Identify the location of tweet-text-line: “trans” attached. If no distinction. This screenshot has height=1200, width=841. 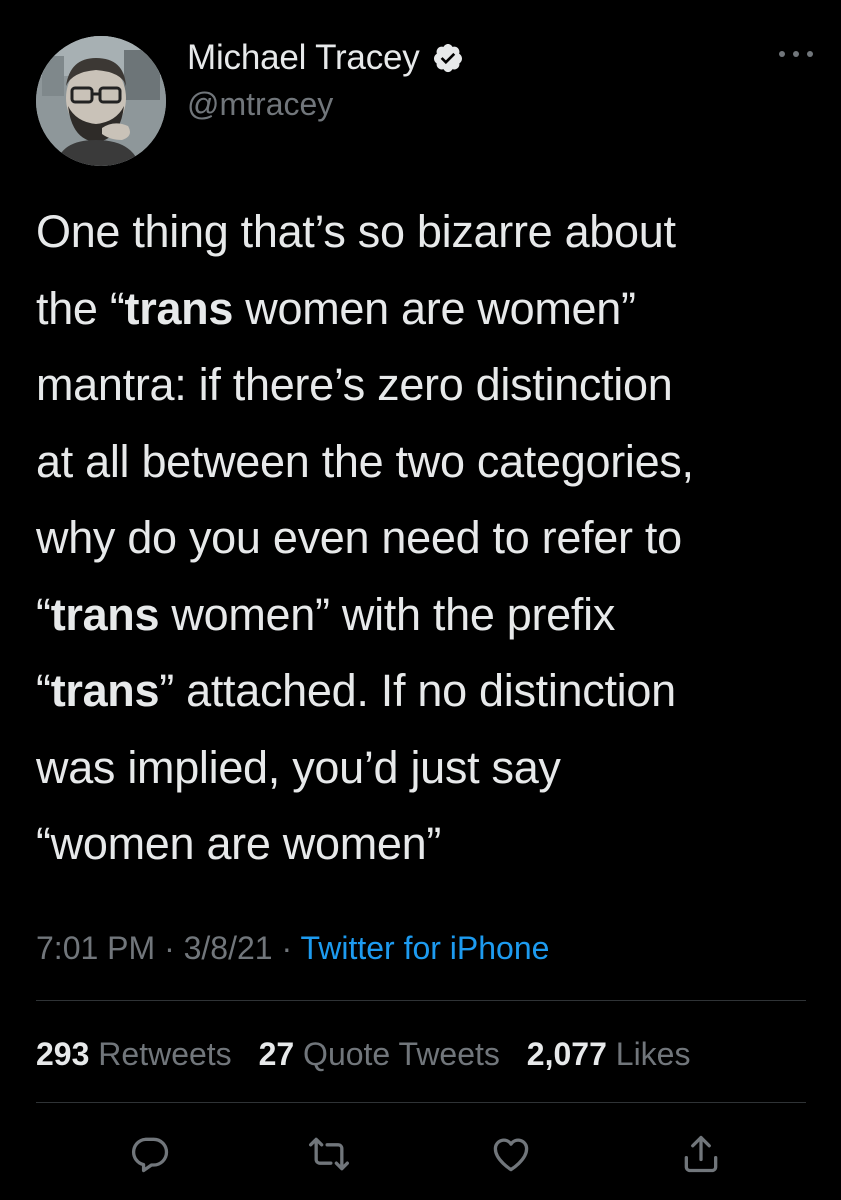
(426, 691).